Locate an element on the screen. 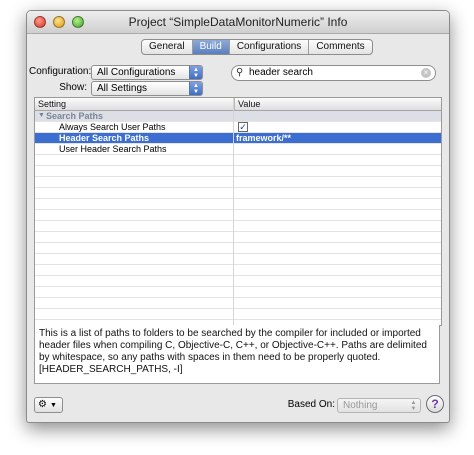 The image size is (474, 455). column-divider is located at coordinates (233, 211).